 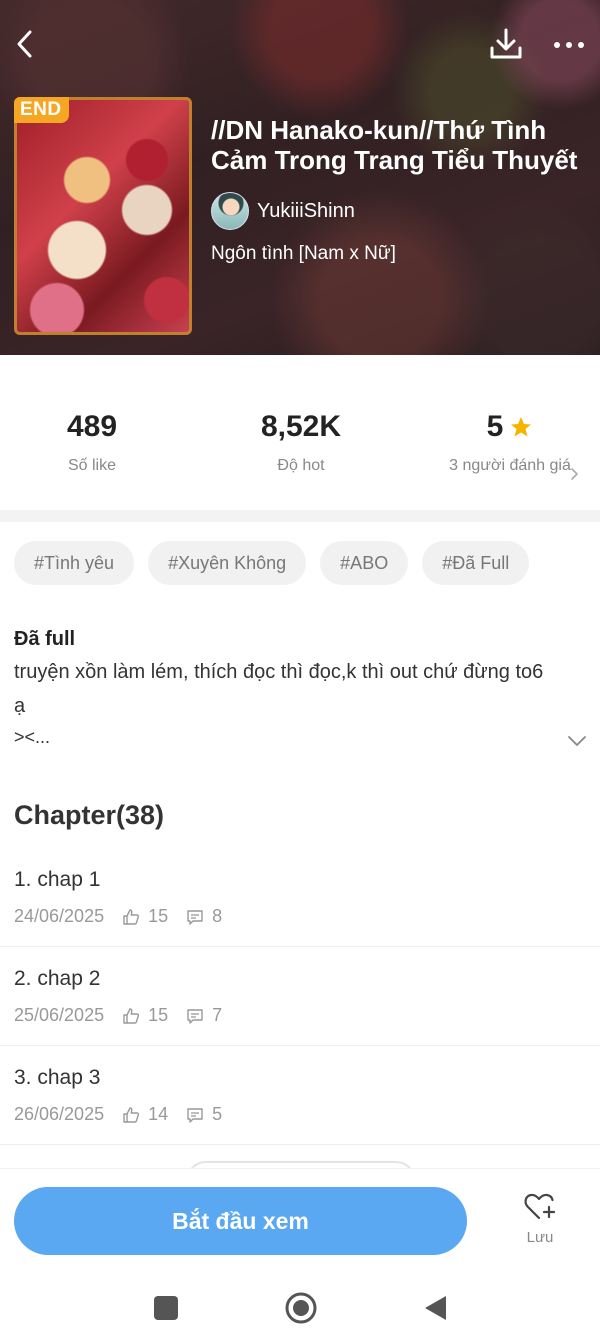 What do you see at coordinates (476, 563) in the screenshot?
I see `tag-chip: #Đã Full` at bounding box center [476, 563].